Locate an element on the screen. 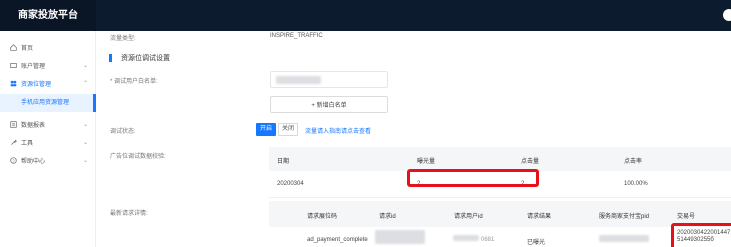 The width and height of the screenshot is (731, 247). stats-header-impressions: 曝光量 is located at coordinates (426, 162).